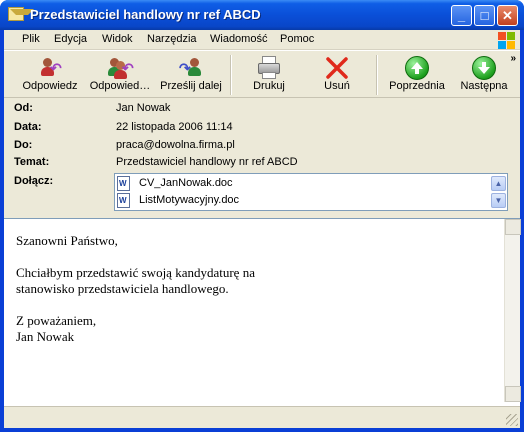  What do you see at coordinates (337, 86) in the screenshot?
I see `delete-label: Usuń` at bounding box center [337, 86].